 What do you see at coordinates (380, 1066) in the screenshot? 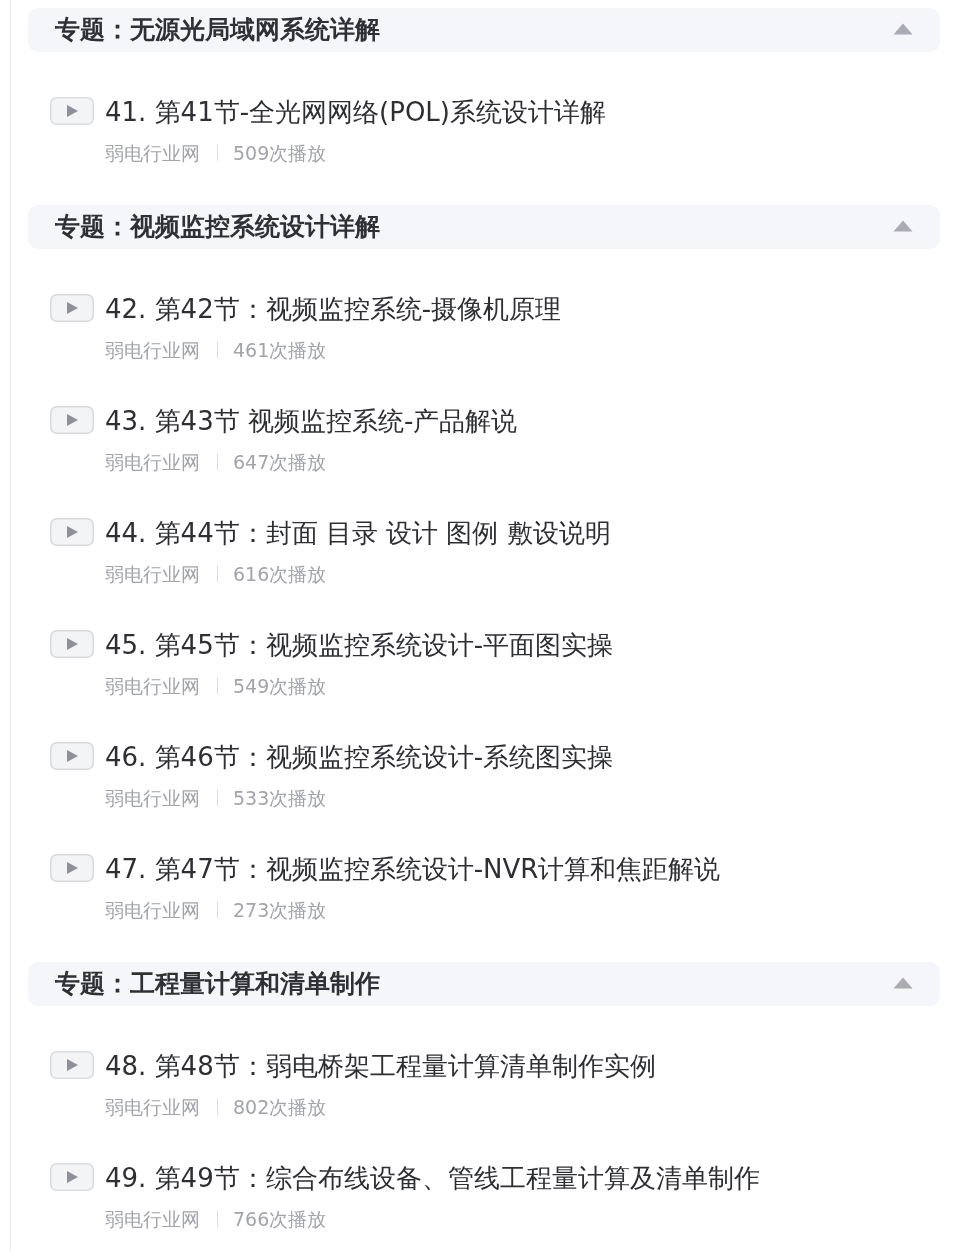
I see `lesson-title: 48. 第48节：弱电桥架工程量计算清单制作实例` at bounding box center [380, 1066].